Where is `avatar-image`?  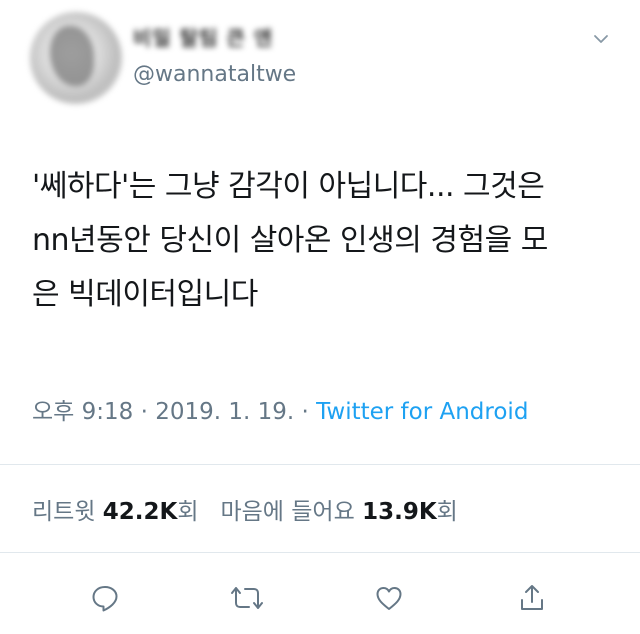 avatar-image is located at coordinates (72, 56).